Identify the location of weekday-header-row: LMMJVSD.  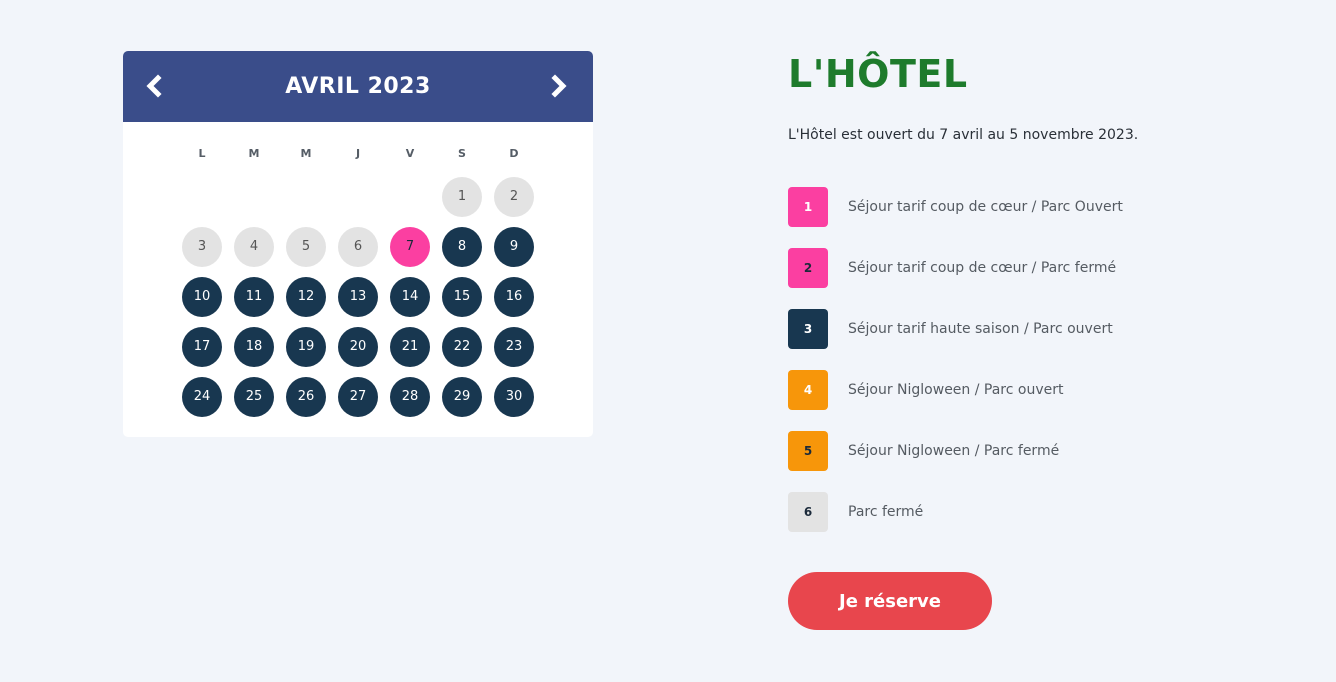
(358, 154).